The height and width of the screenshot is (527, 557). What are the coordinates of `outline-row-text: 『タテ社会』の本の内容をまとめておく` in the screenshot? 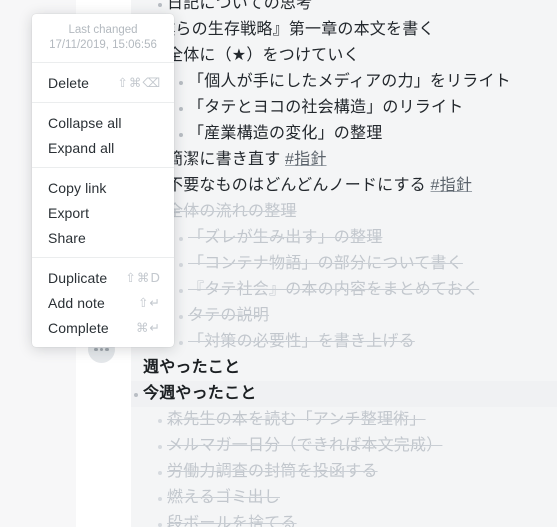 It's located at (372, 290).